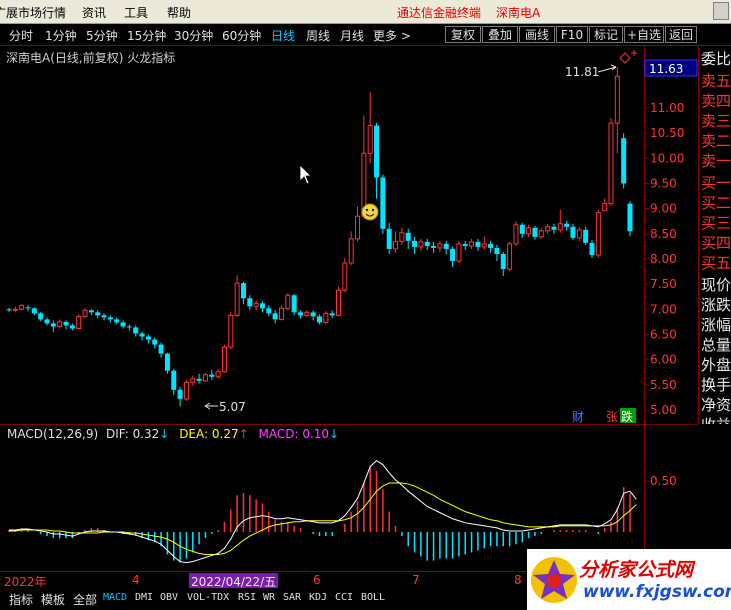  Describe the element at coordinates (85, 599) in the screenshot. I see `tab-all: 全部` at that location.